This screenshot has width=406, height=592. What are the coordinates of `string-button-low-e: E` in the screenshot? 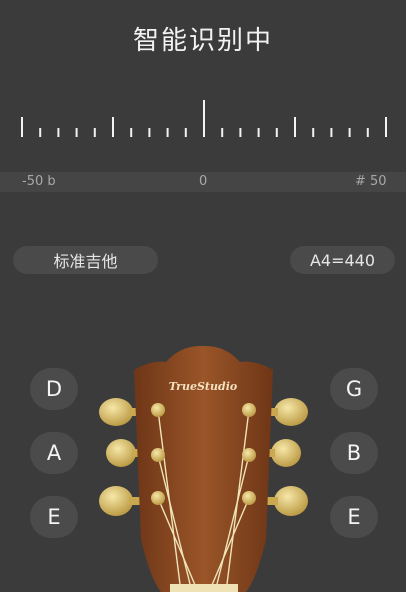 It's located at (54, 517).